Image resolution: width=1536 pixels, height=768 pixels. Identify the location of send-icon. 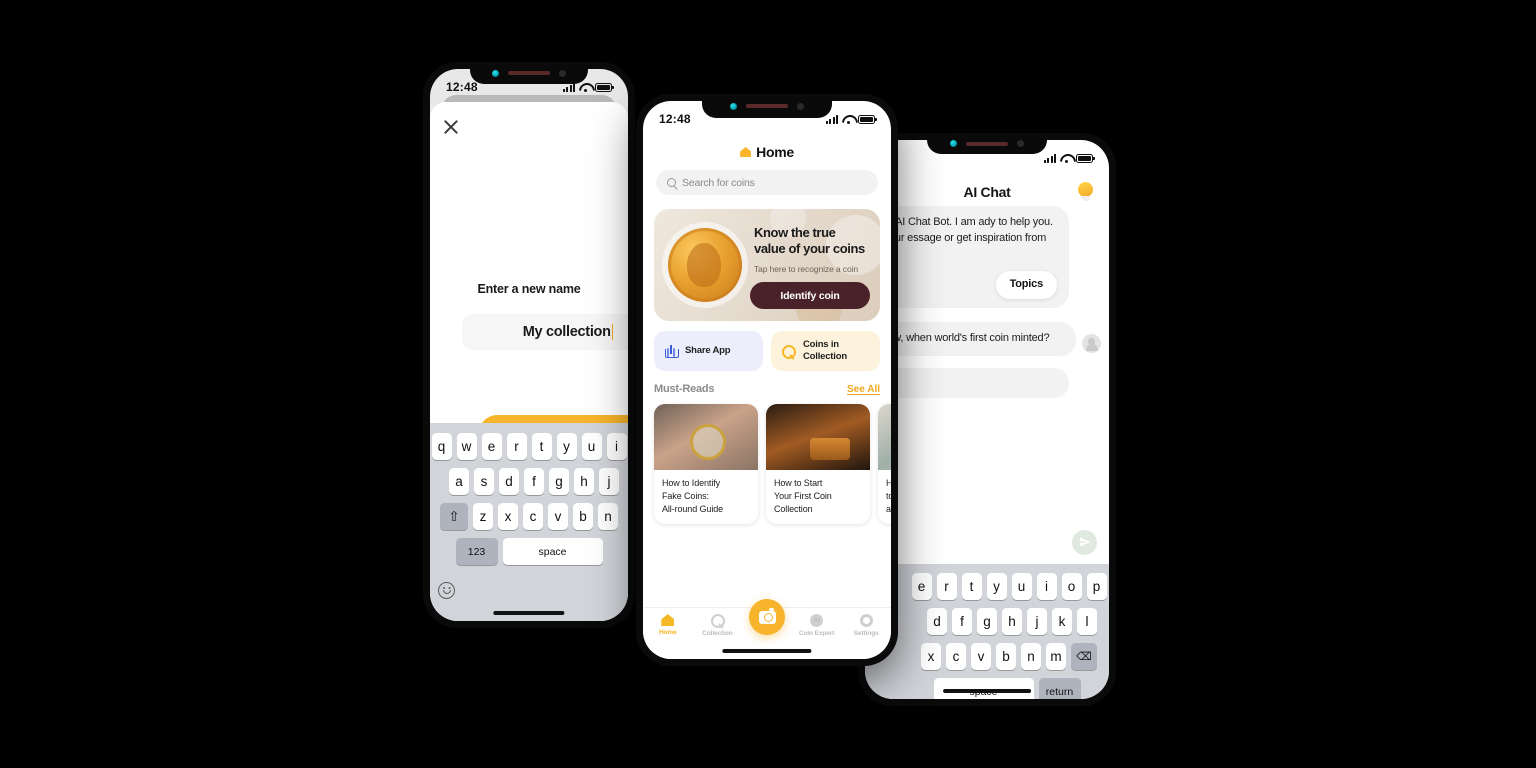
(1084, 542).